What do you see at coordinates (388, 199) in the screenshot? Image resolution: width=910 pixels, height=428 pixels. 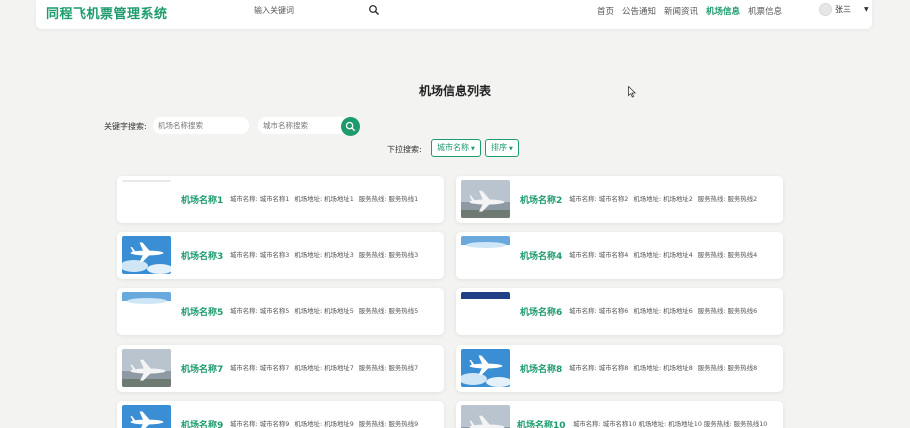 I see `service-hotline: 服务热线: 服务热线1` at bounding box center [388, 199].